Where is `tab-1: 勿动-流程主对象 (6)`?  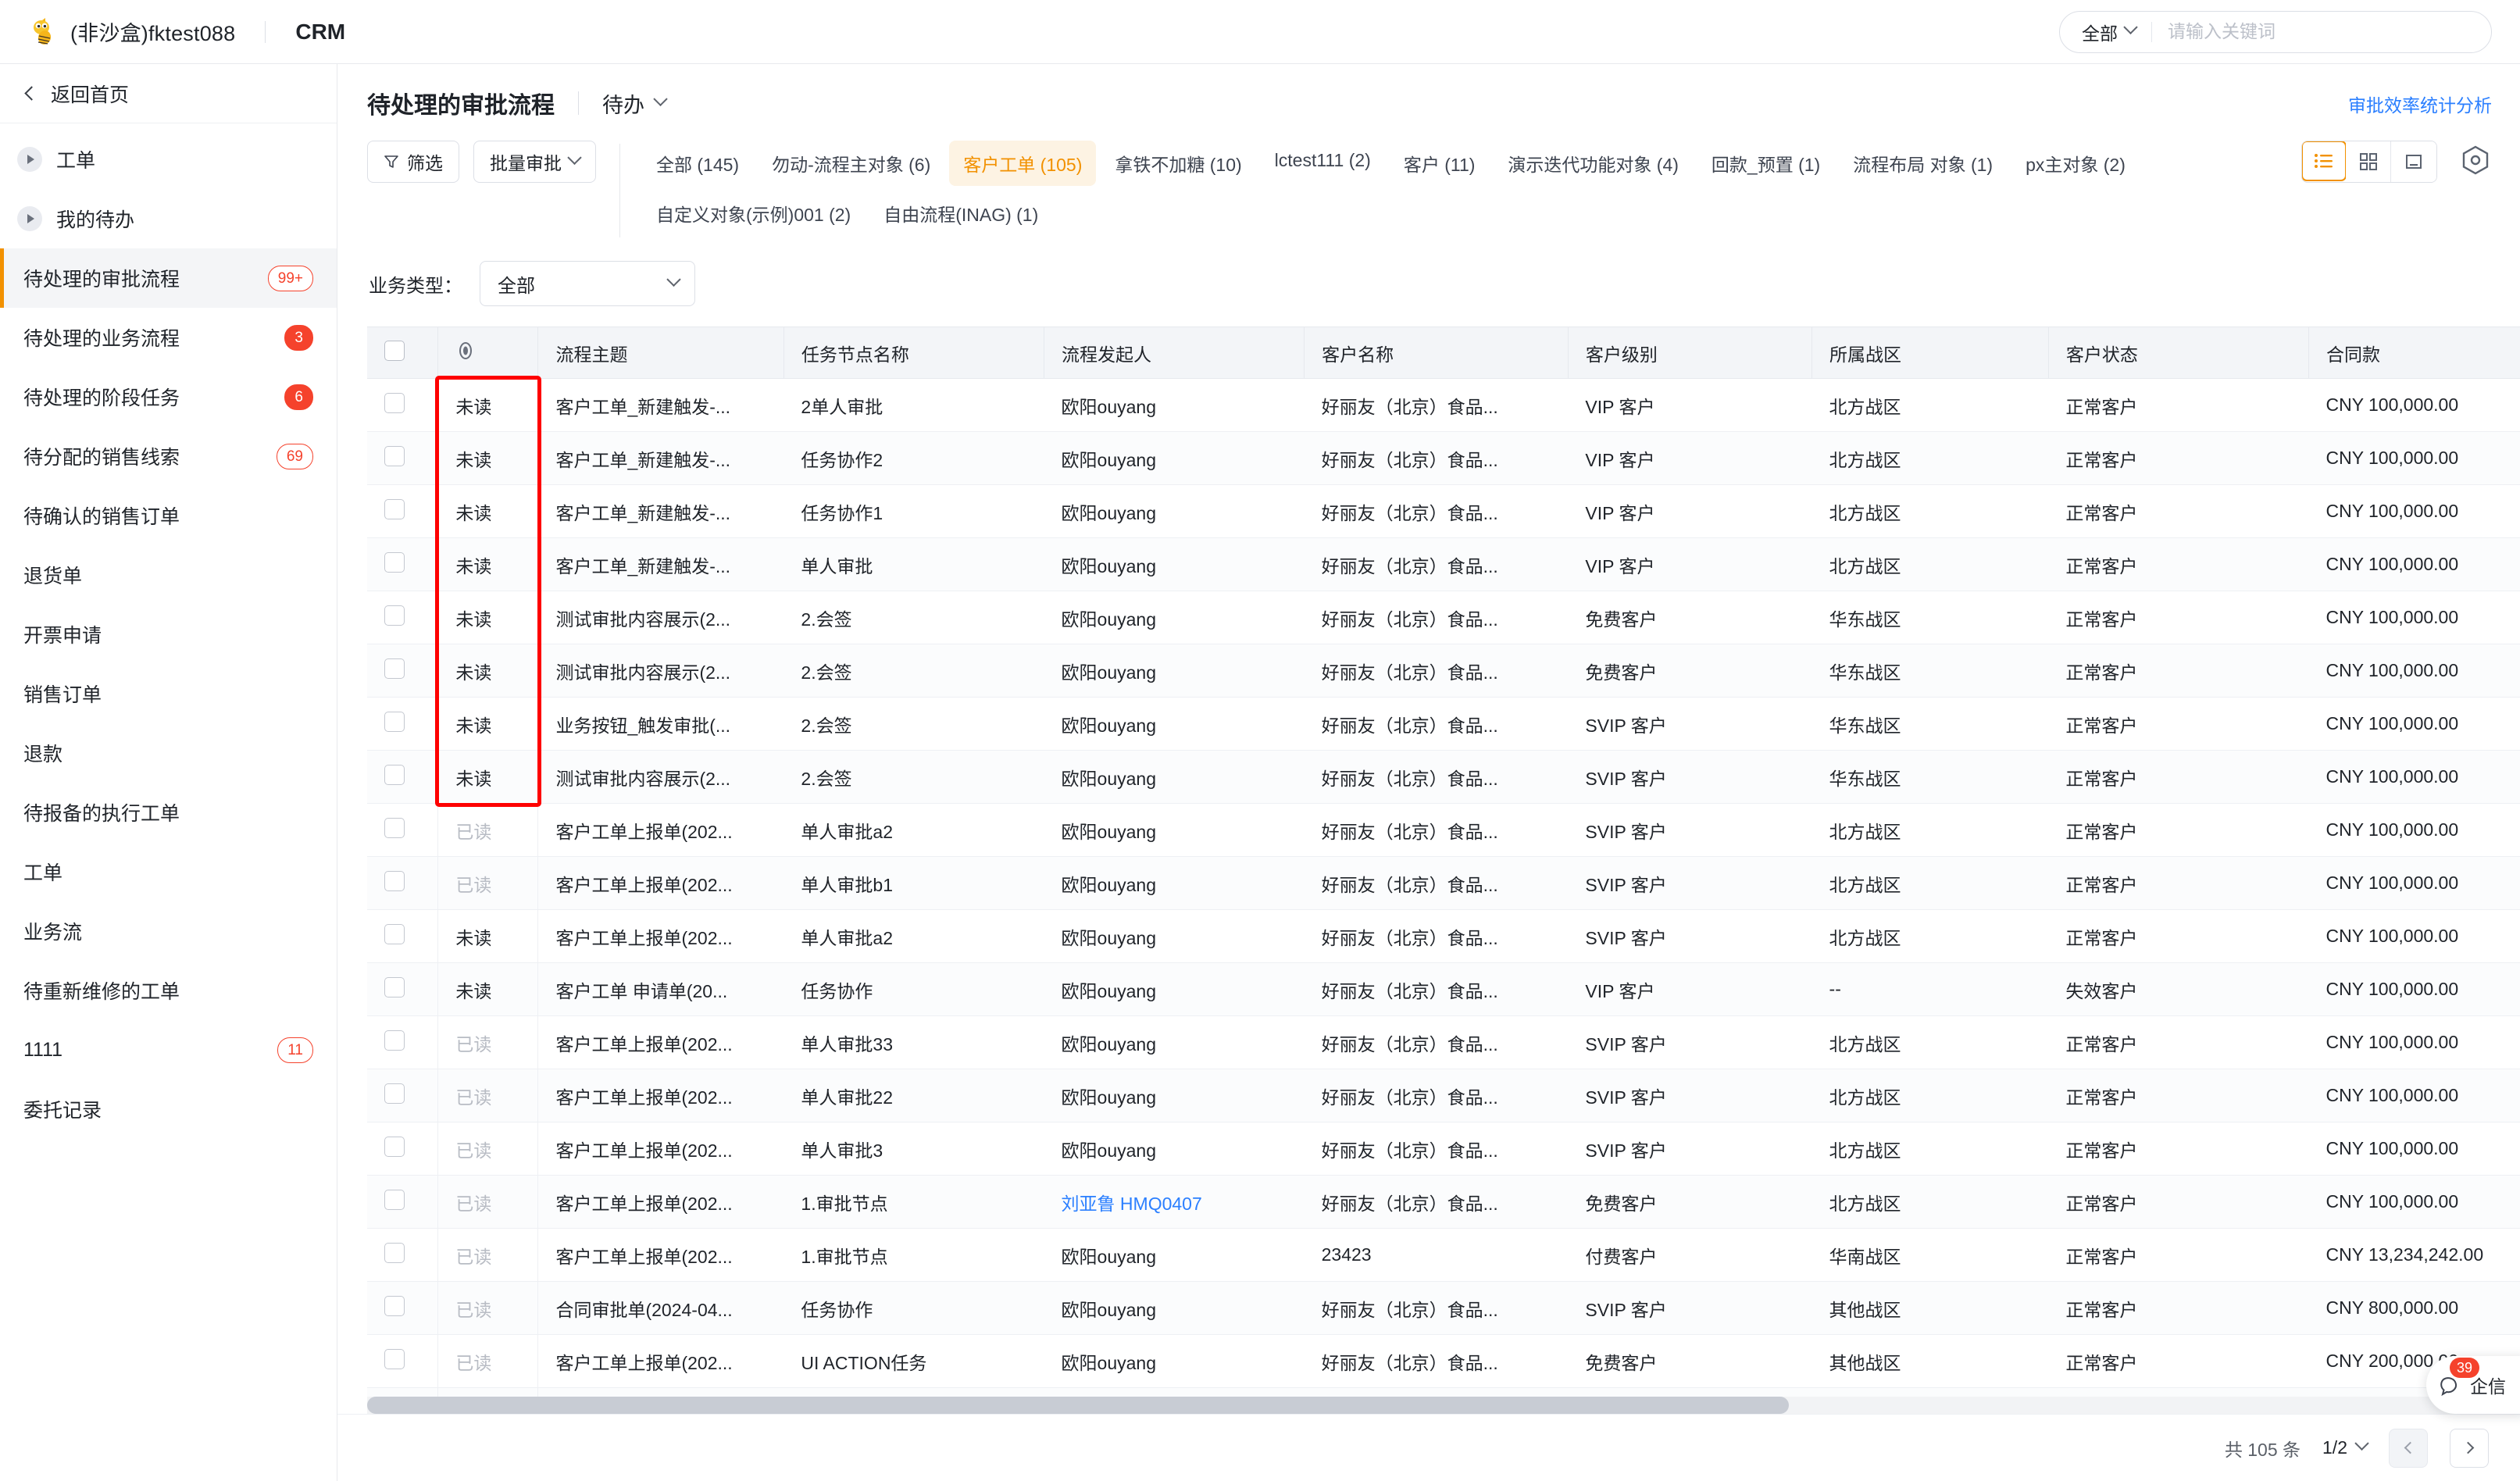 tab-1: 勿动-流程主对象 (6) is located at coordinates (851, 163).